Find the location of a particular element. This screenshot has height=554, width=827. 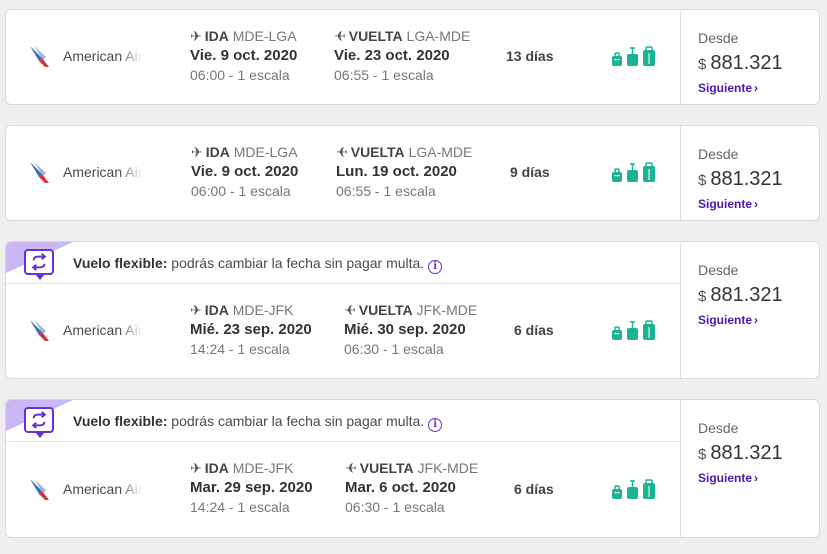

leg-date: Mar. 29 sep. 2020 is located at coordinates (251, 487).